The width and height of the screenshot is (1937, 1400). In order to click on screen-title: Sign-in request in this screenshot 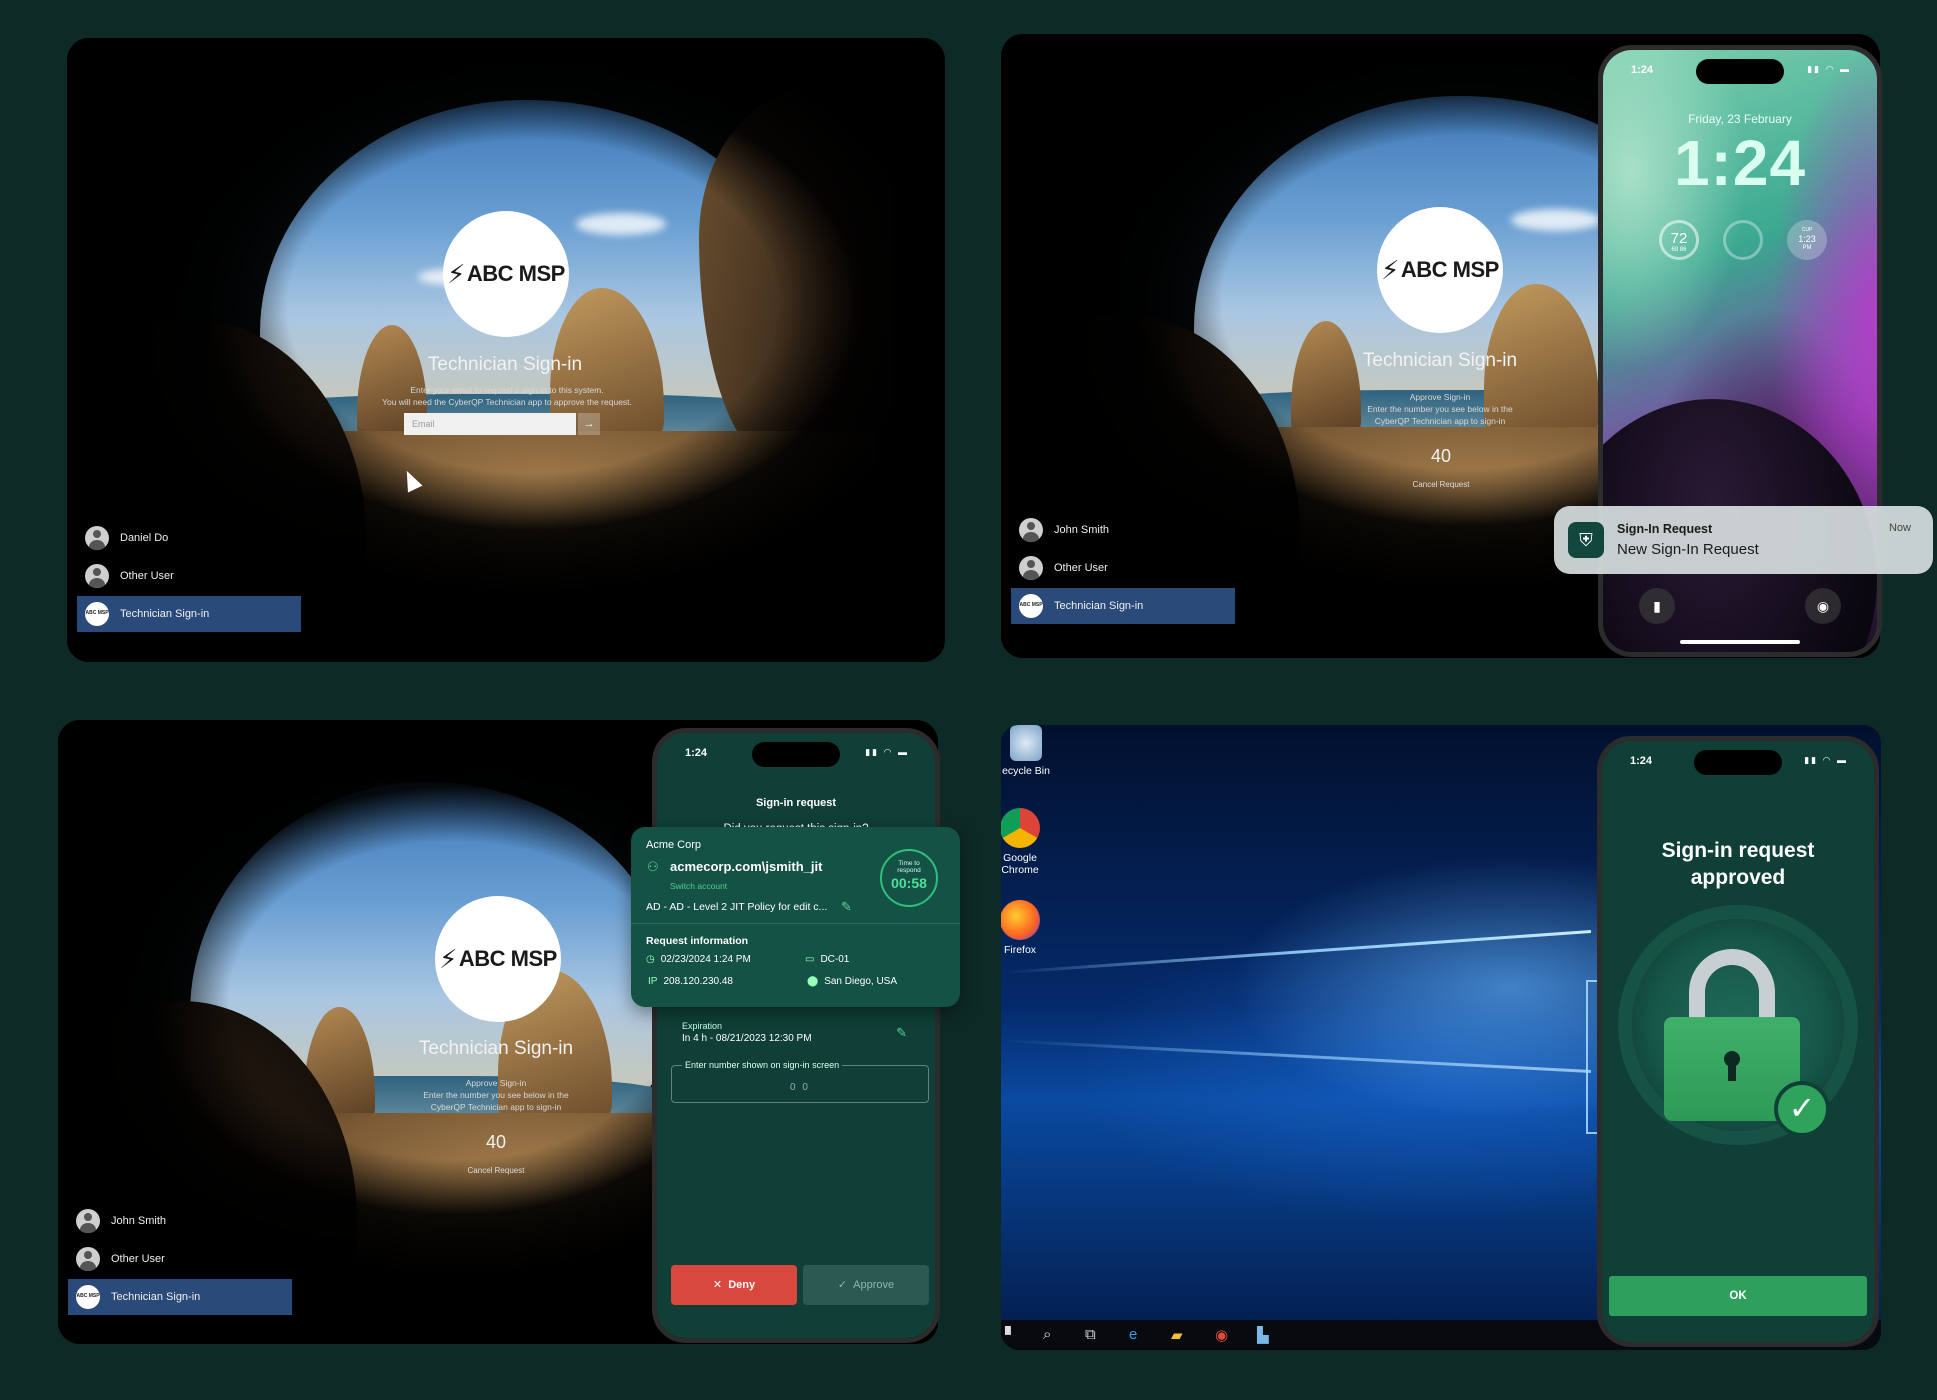, I will do `click(796, 803)`.